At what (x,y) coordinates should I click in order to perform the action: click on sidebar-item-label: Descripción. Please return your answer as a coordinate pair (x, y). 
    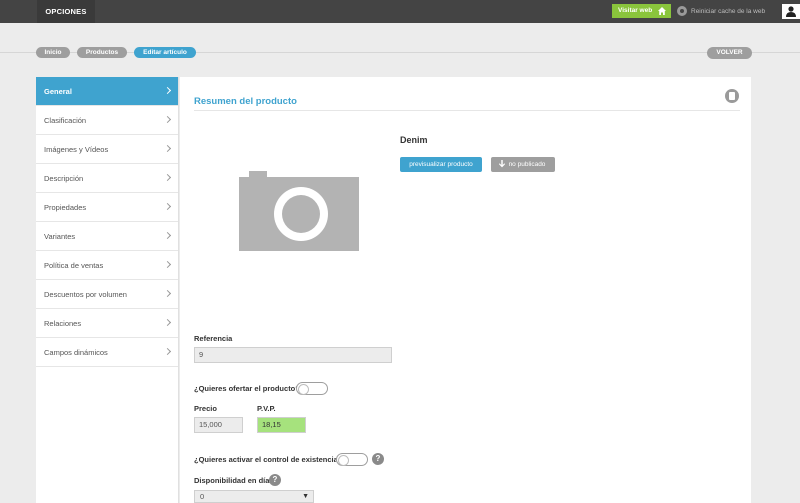
    Looking at the image, I should click on (64, 178).